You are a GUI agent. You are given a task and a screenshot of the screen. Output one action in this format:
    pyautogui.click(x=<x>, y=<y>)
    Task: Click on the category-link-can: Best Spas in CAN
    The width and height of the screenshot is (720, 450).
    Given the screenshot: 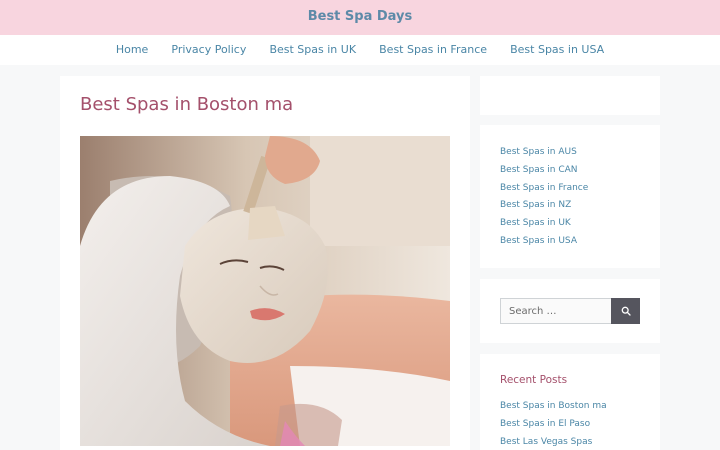 What is the action you would take?
    pyautogui.click(x=539, y=170)
    